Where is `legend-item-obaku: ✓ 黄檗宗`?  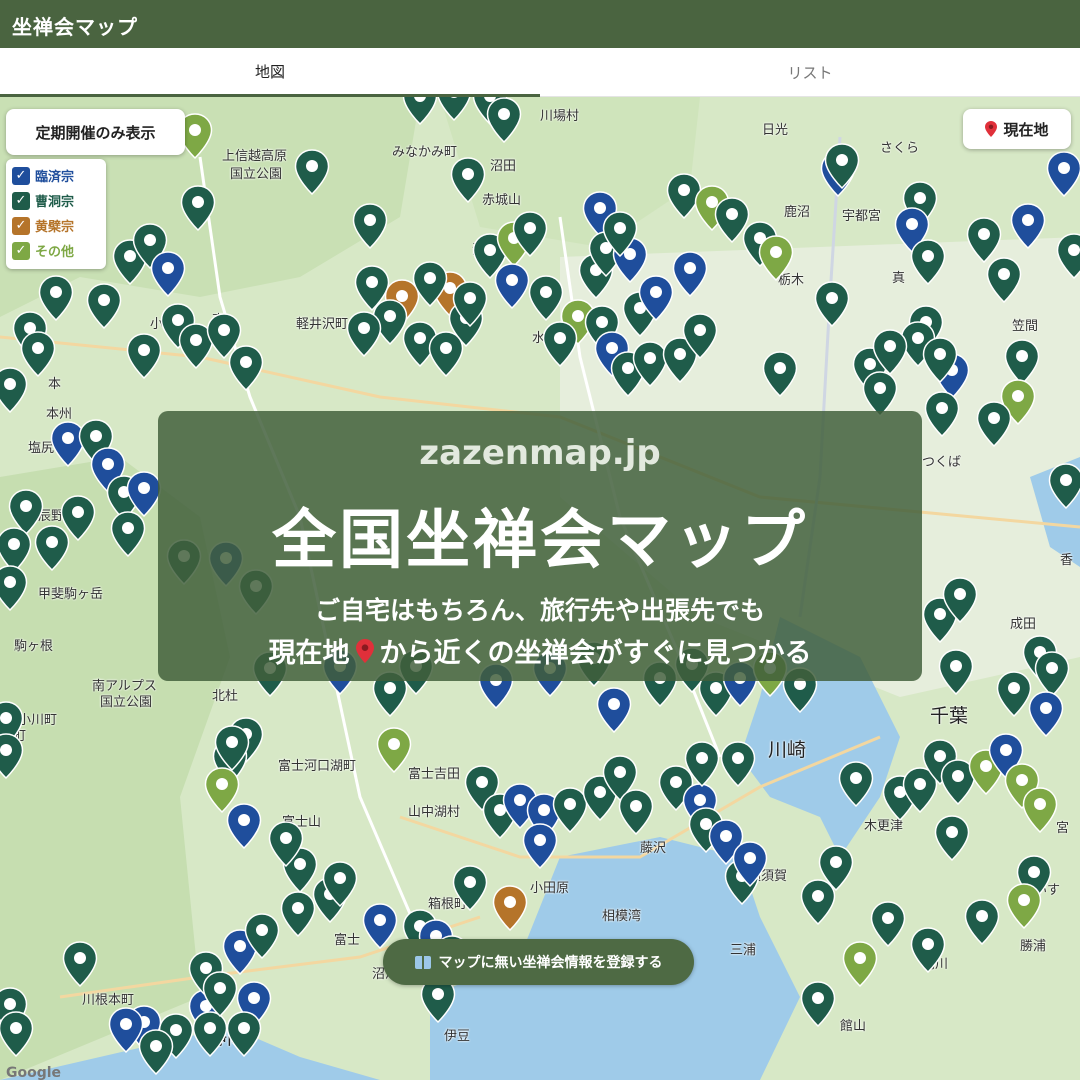 legend-item-obaku: ✓ 黄檗宗 is located at coordinates (56, 225).